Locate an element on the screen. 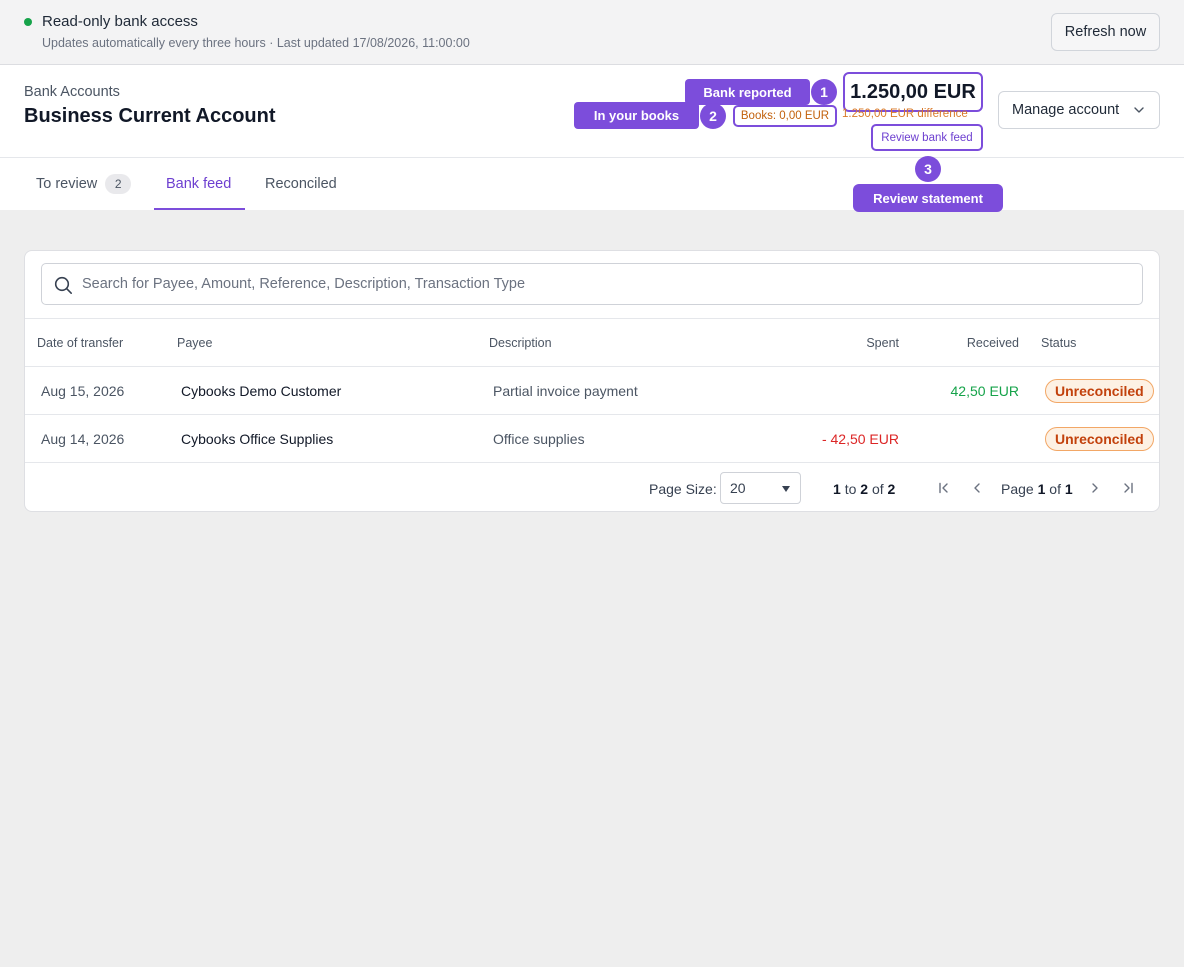  search-input is located at coordinates (607, 284).